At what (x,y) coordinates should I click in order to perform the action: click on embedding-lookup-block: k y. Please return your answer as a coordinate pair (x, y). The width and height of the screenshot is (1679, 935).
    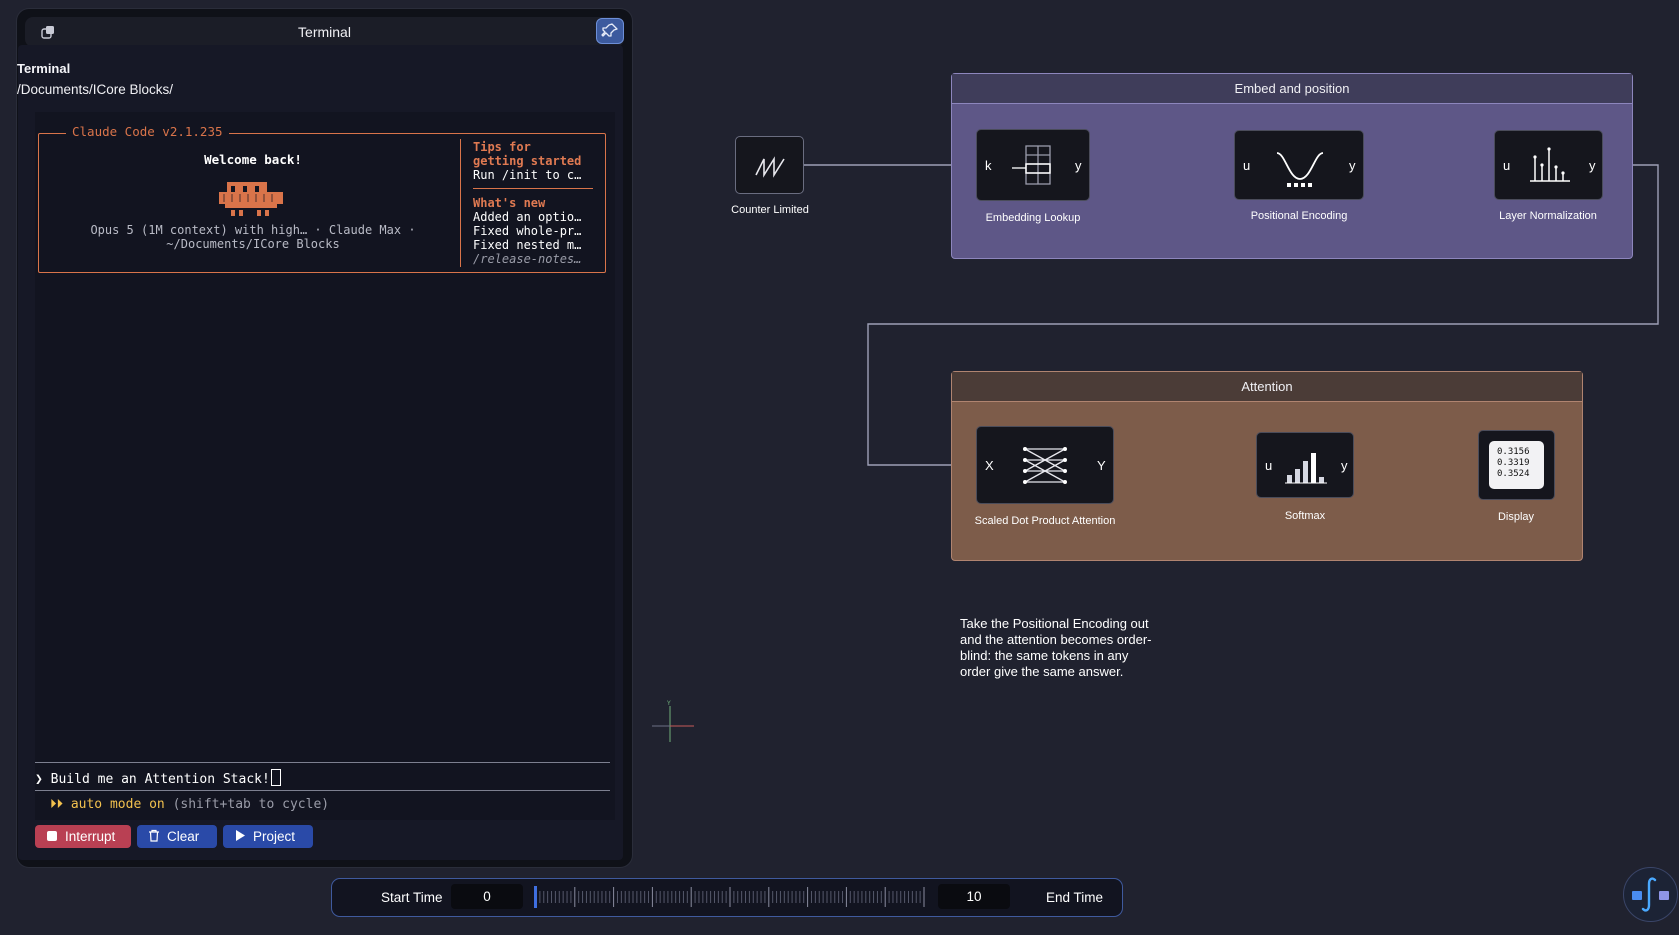
    Looking at the image, I should click on (1033, 165).